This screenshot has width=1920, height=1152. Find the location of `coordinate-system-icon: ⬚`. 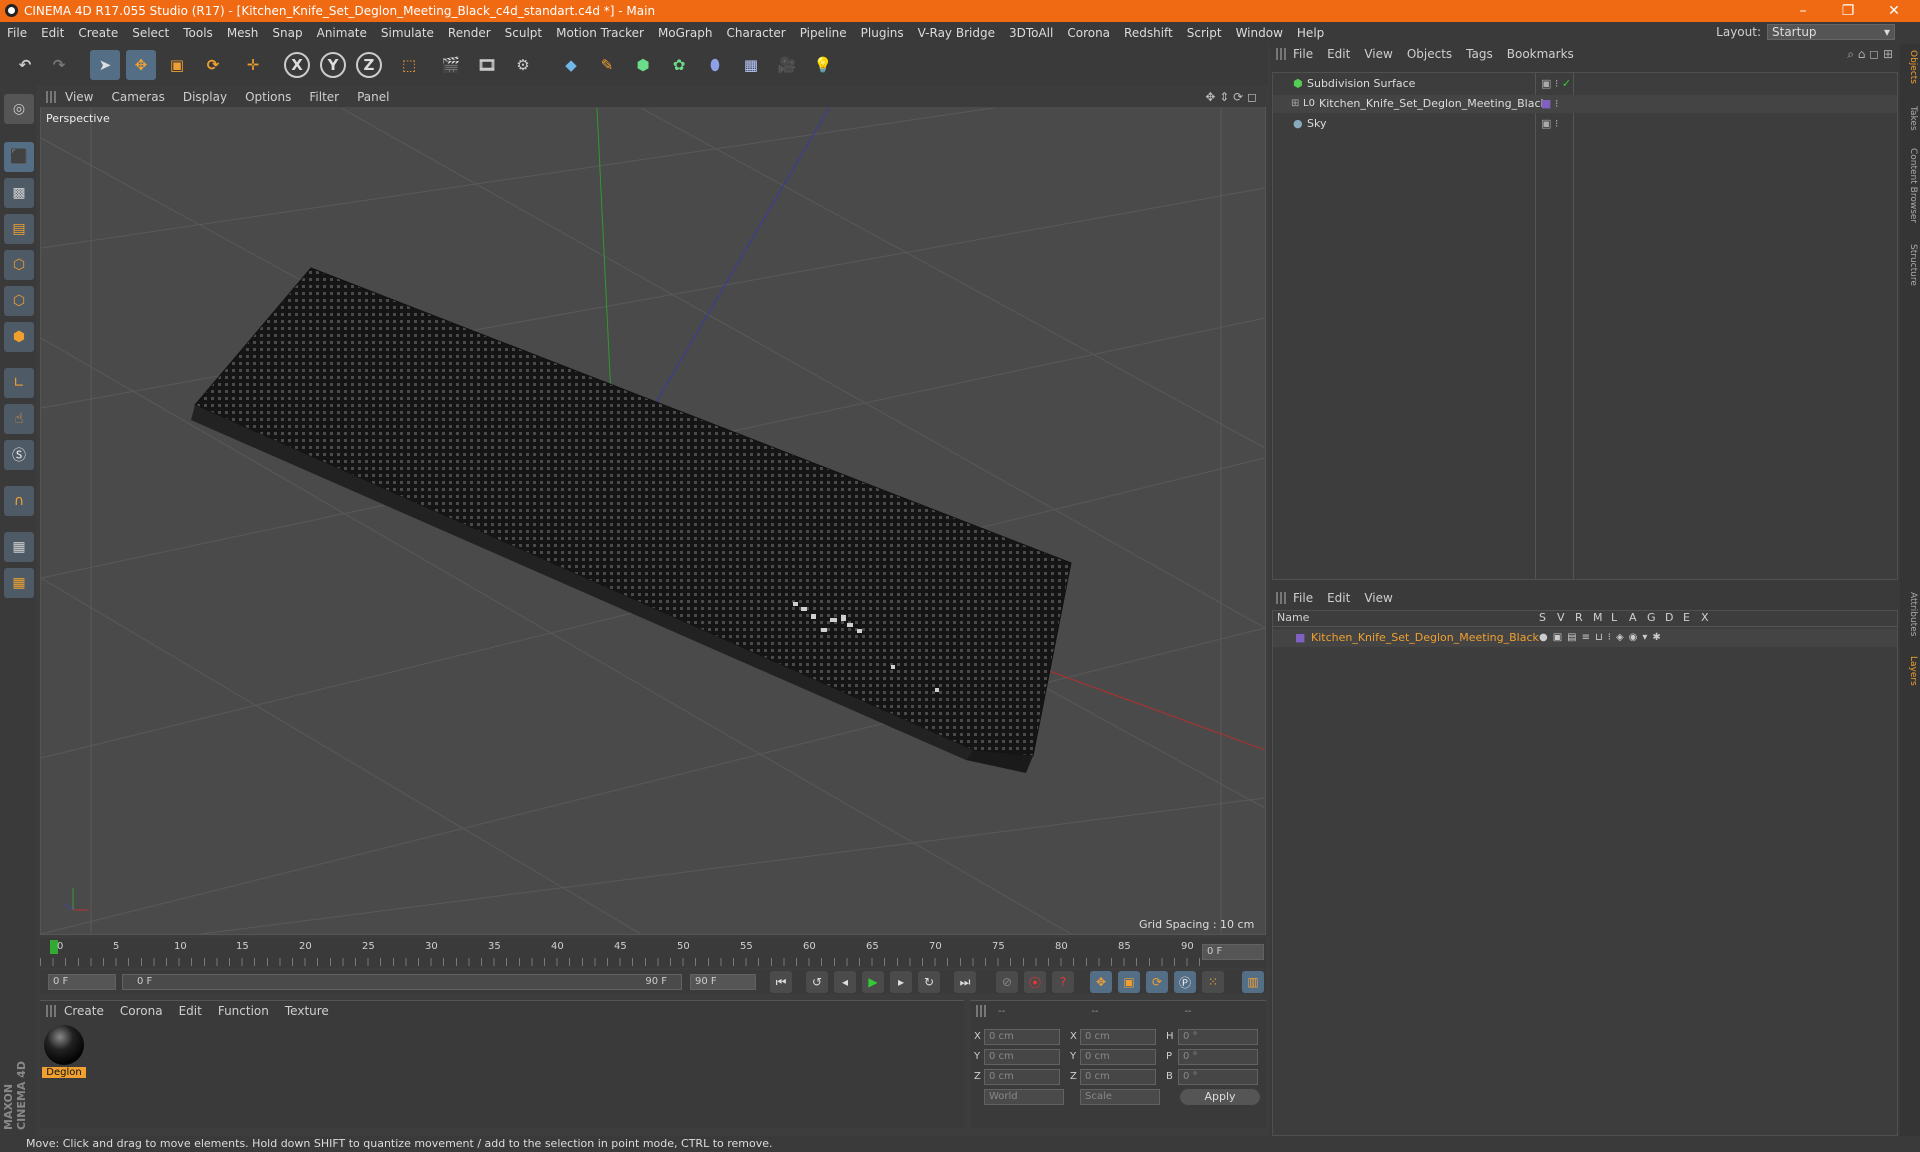

coordinate-system-icon: ⬚ is located at coordinates (409, 65).